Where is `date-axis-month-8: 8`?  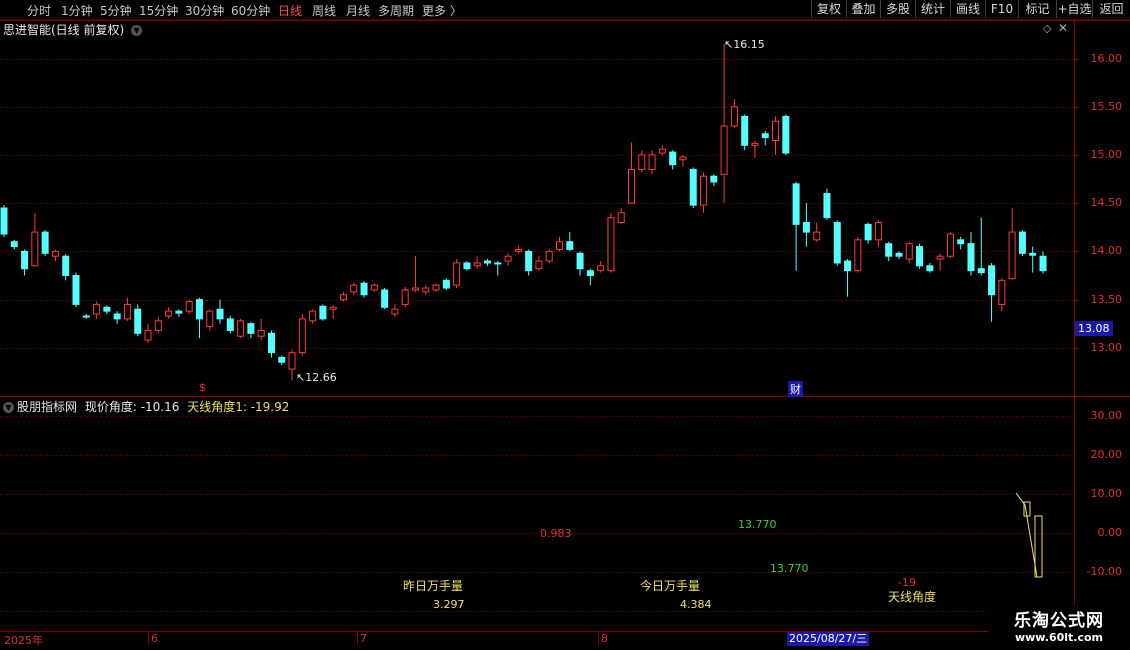
date-axis-month-8: 8 is located at coordinates (604, 638).